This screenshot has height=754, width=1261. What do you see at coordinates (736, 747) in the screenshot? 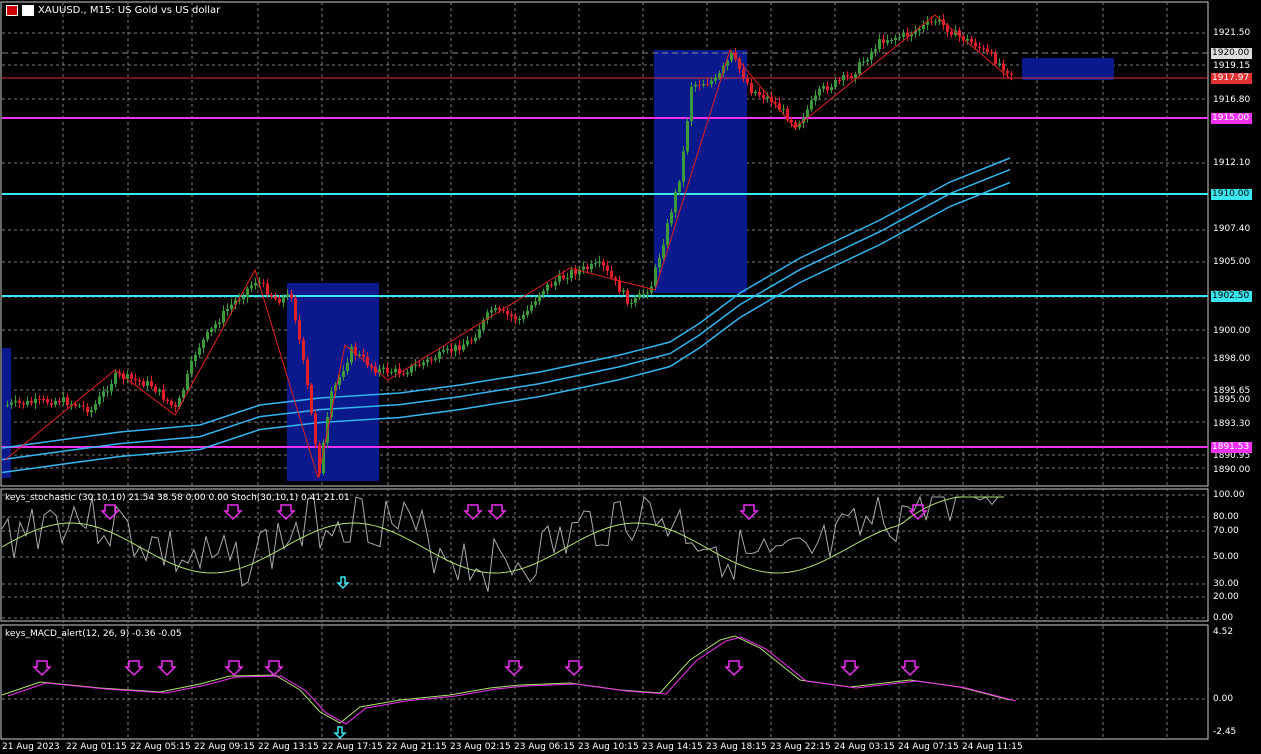
I see `time-label: 23 Aug 18:15` at bounding box center [736, 747].